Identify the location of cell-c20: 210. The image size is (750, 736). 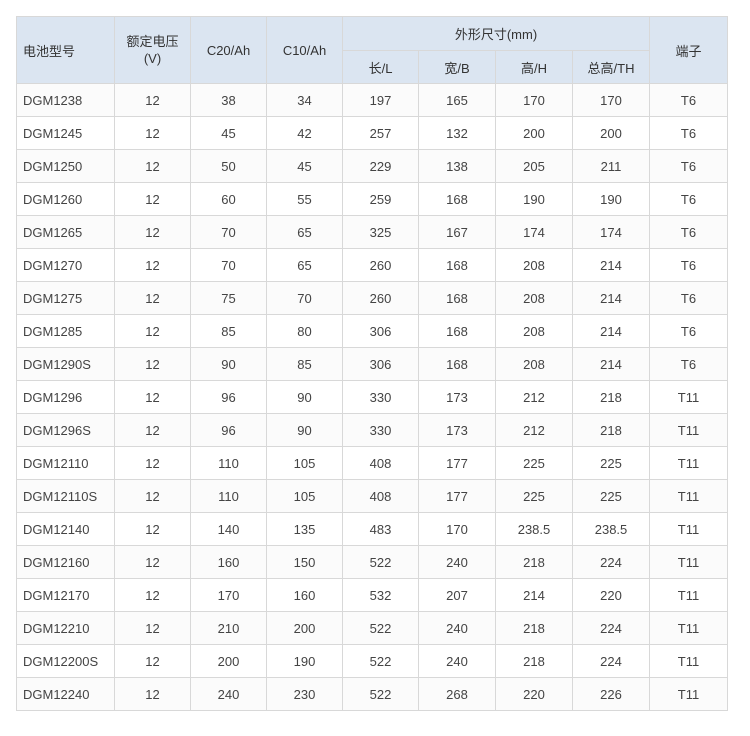
(228, 628).